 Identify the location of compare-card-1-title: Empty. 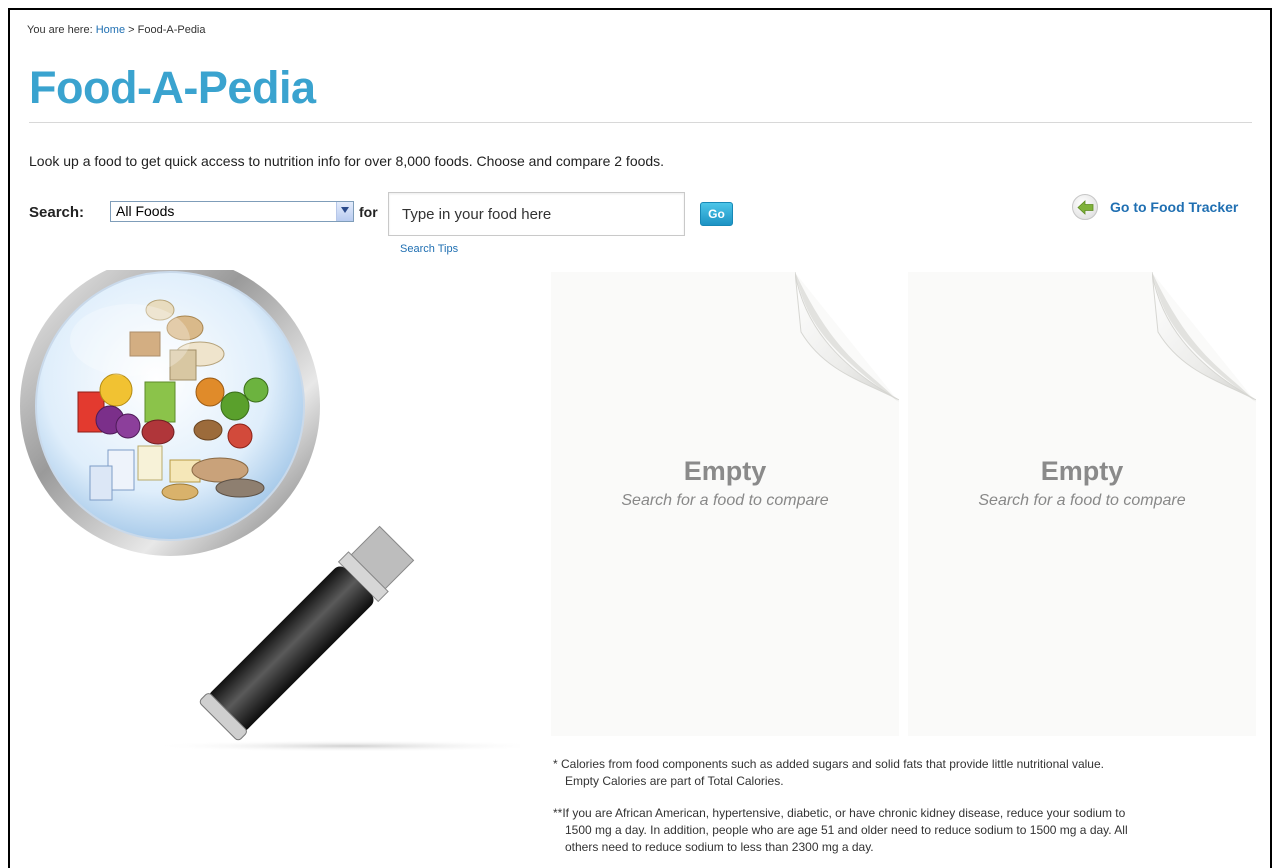
(725, 471).